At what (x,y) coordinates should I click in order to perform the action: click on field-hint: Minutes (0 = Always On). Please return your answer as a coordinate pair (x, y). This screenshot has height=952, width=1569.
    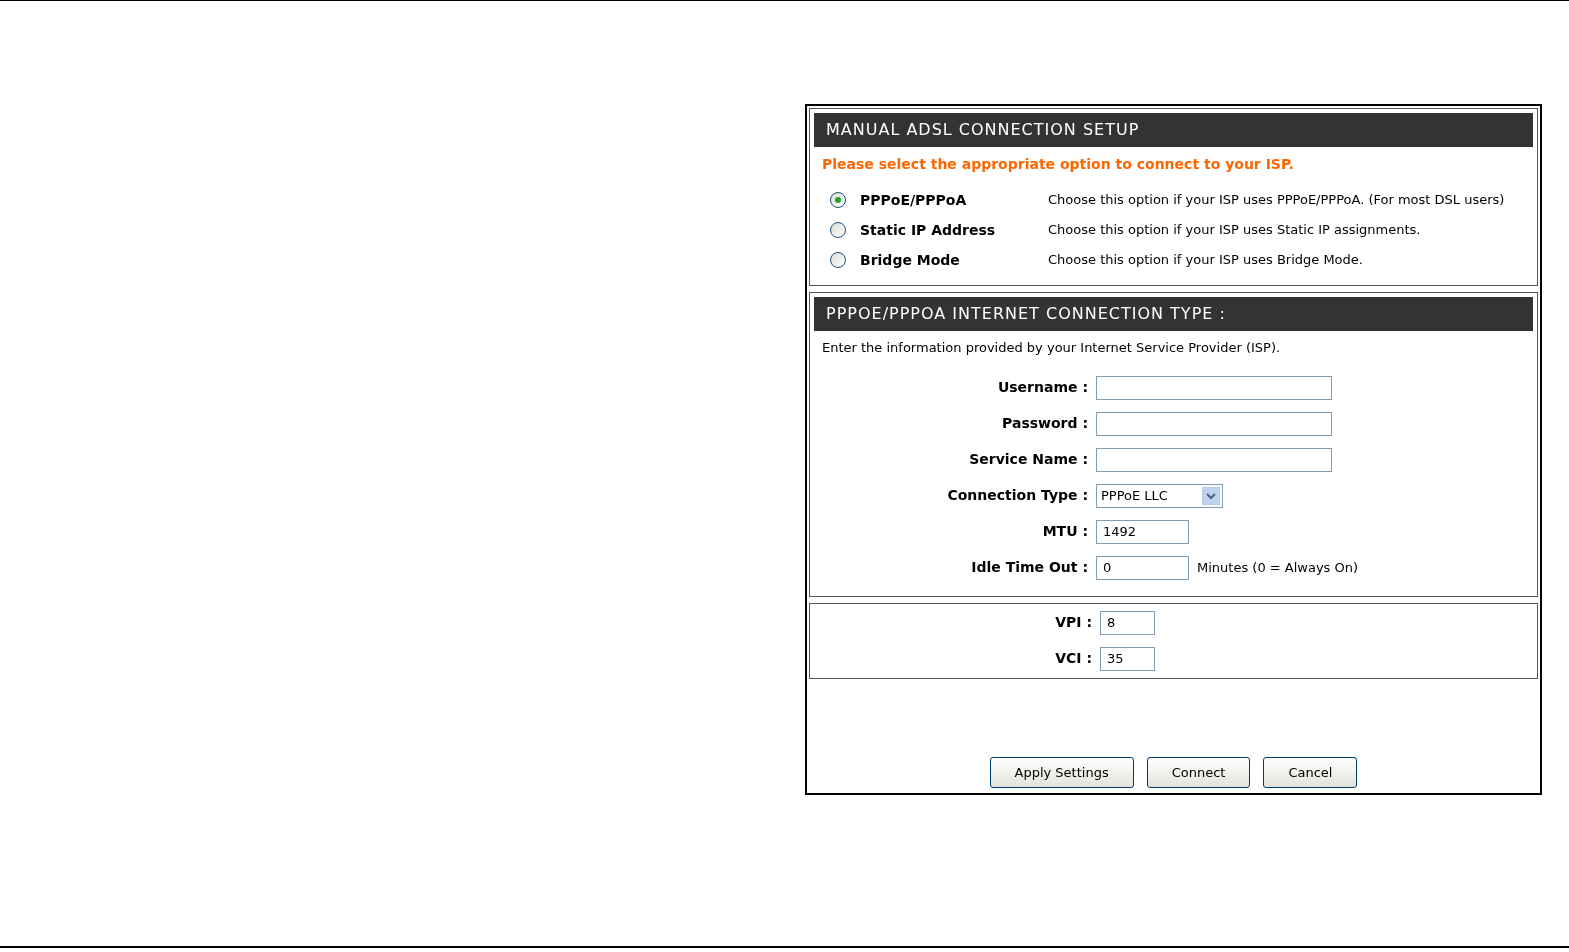
    Looking at the image, I should click on (1278, 567).